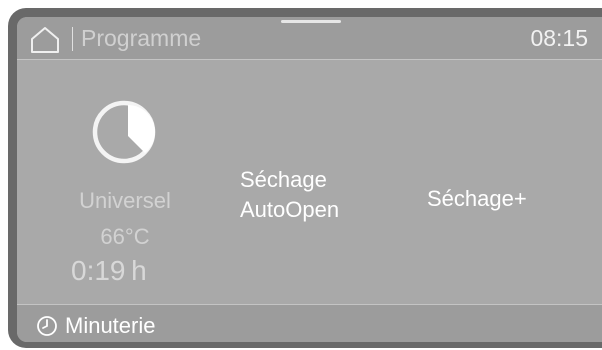  What do you see at coordinates (110, 326) in the screenshot?
I see `timer-button: Minuterie` at bounding box center [110, 326].